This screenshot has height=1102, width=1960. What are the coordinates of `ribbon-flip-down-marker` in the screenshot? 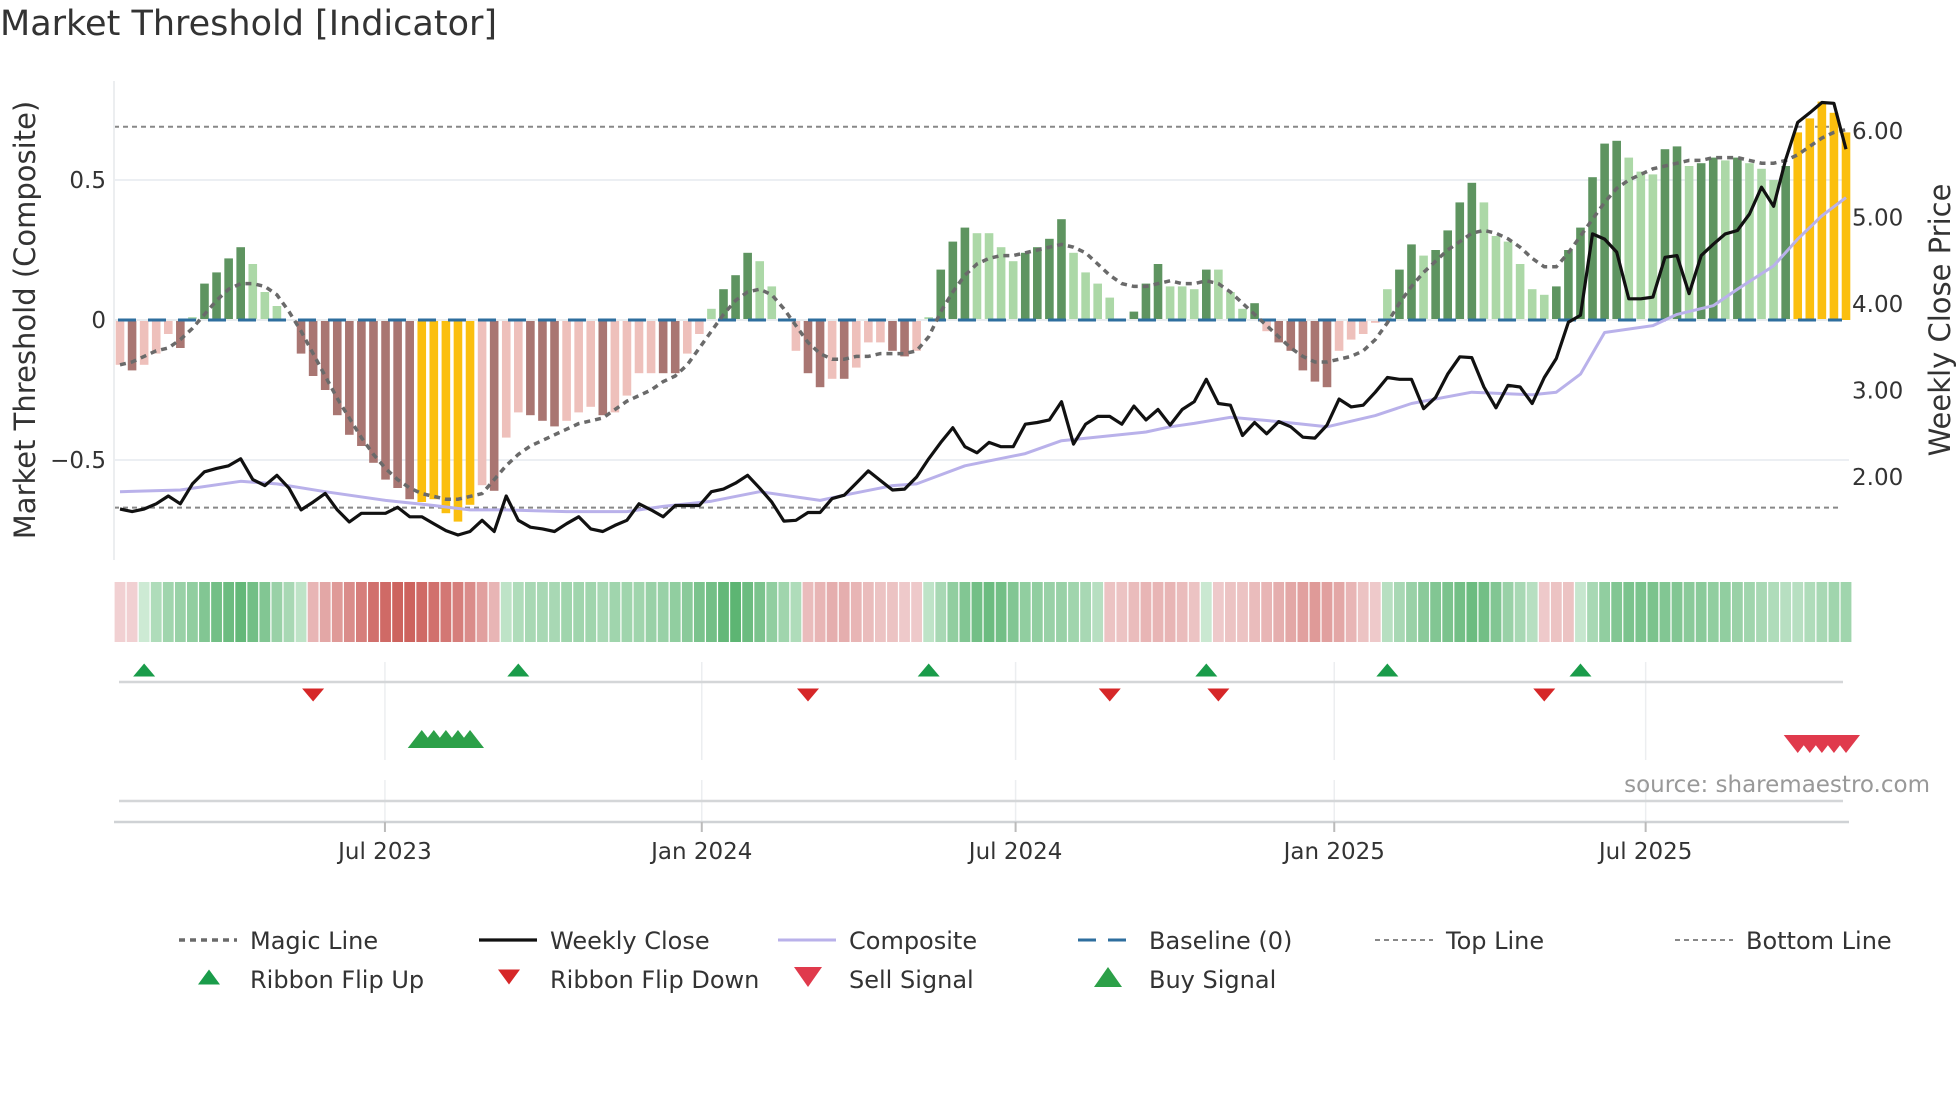 It's located at (1544, 695).